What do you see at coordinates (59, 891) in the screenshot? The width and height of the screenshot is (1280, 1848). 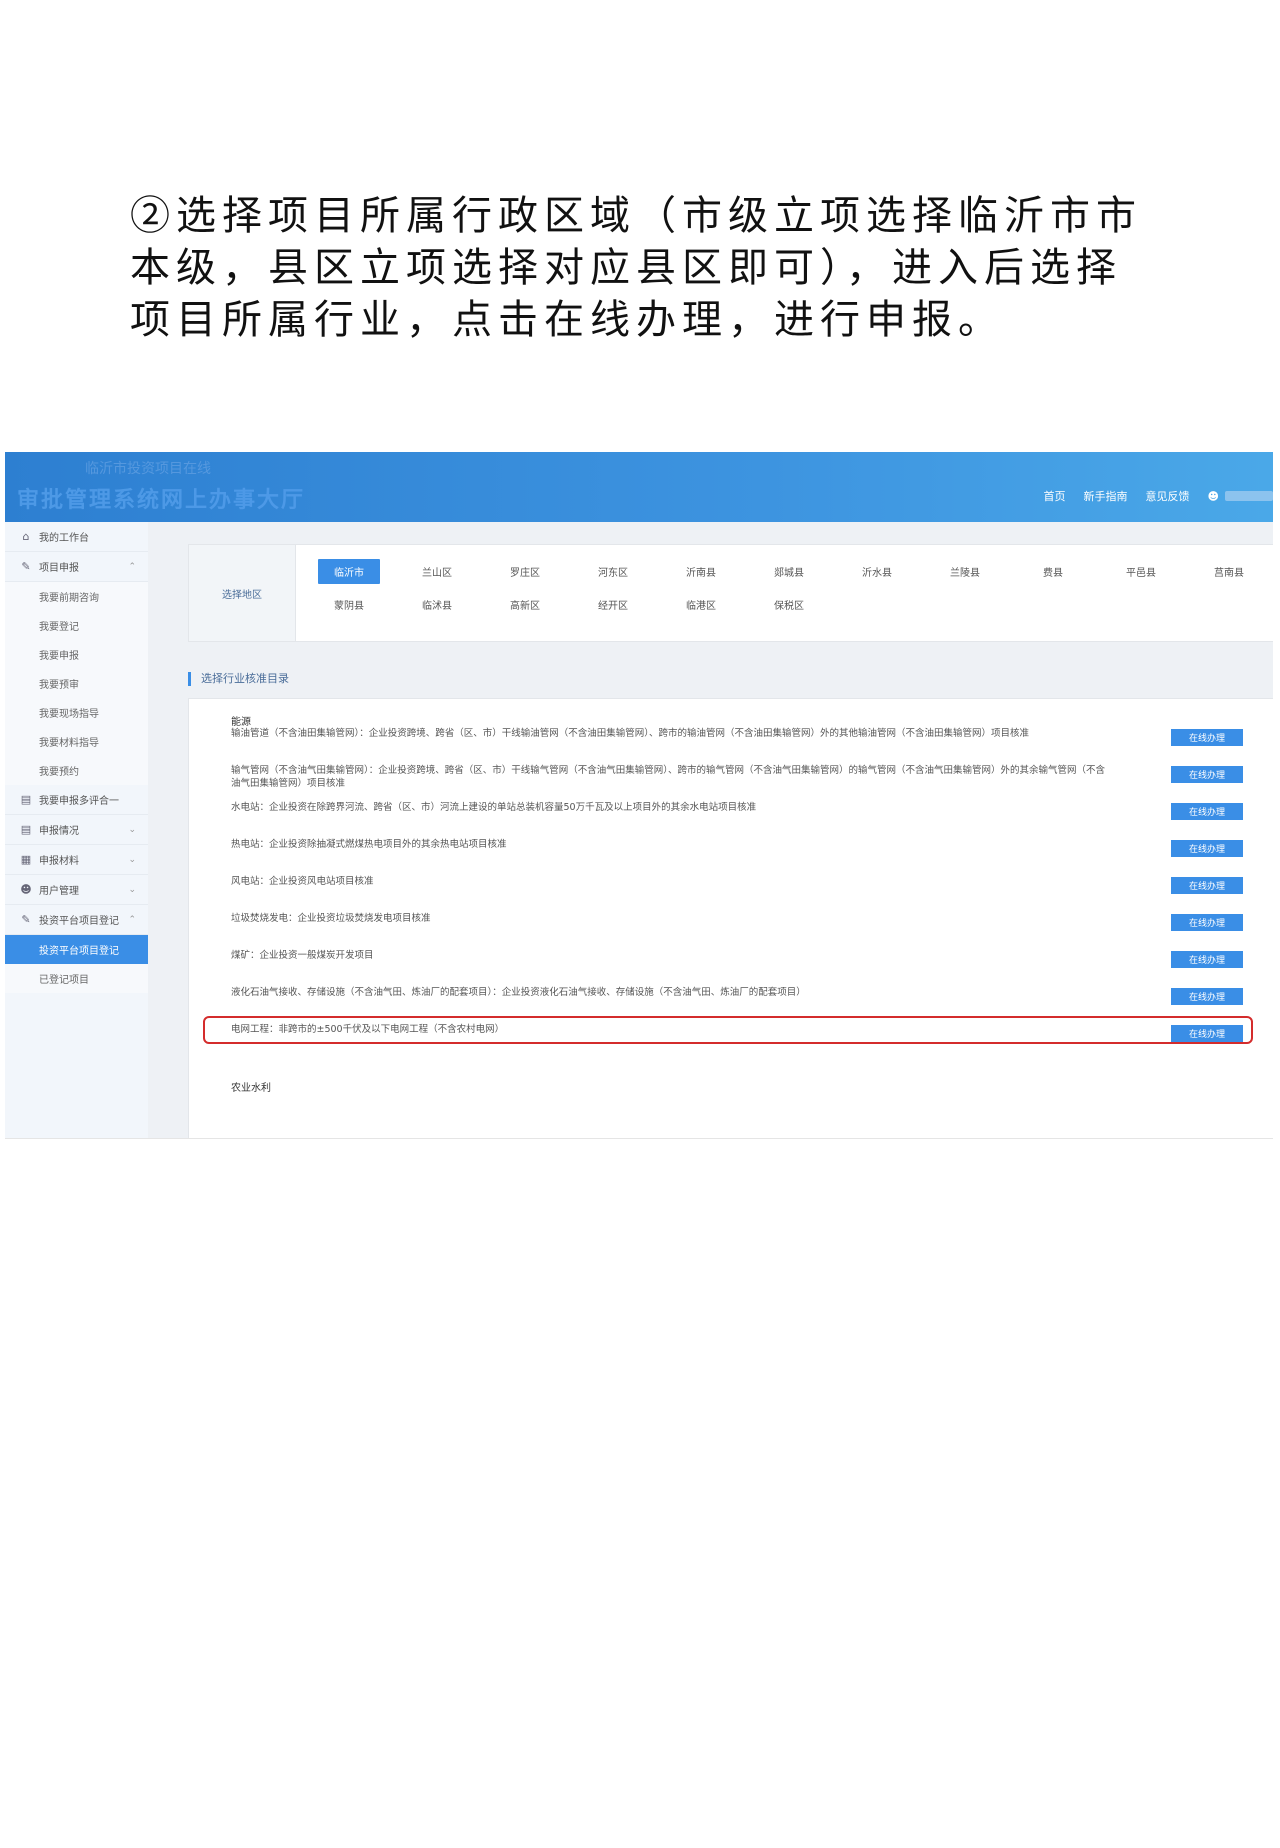 I see `sidebar-item-label: 用户管理` at bounding box center [59, 891].